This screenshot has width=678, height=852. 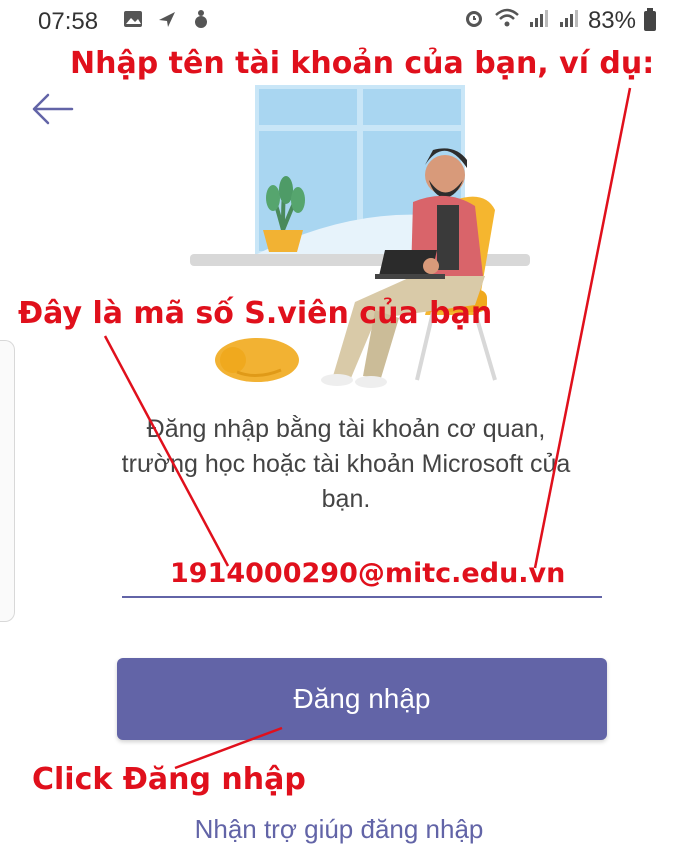 What do you see at coordinates (507, 20) in the screenshot?
I see `wifi-icon` at bounding box center [507, 20].